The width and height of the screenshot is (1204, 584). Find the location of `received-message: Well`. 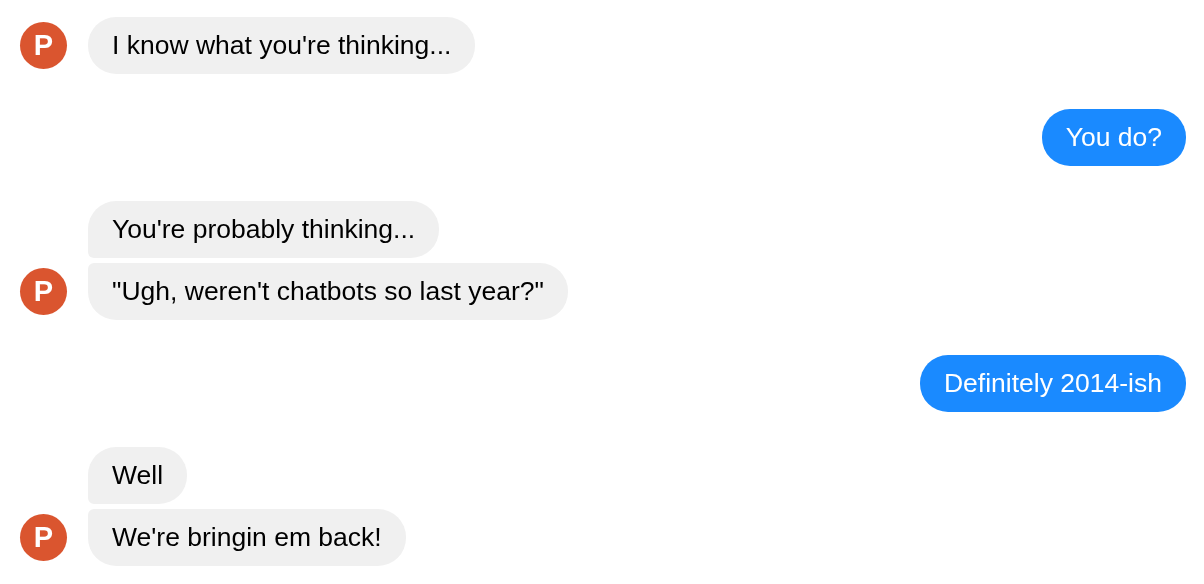

received-message: Well is located at coordinates (138, 475).